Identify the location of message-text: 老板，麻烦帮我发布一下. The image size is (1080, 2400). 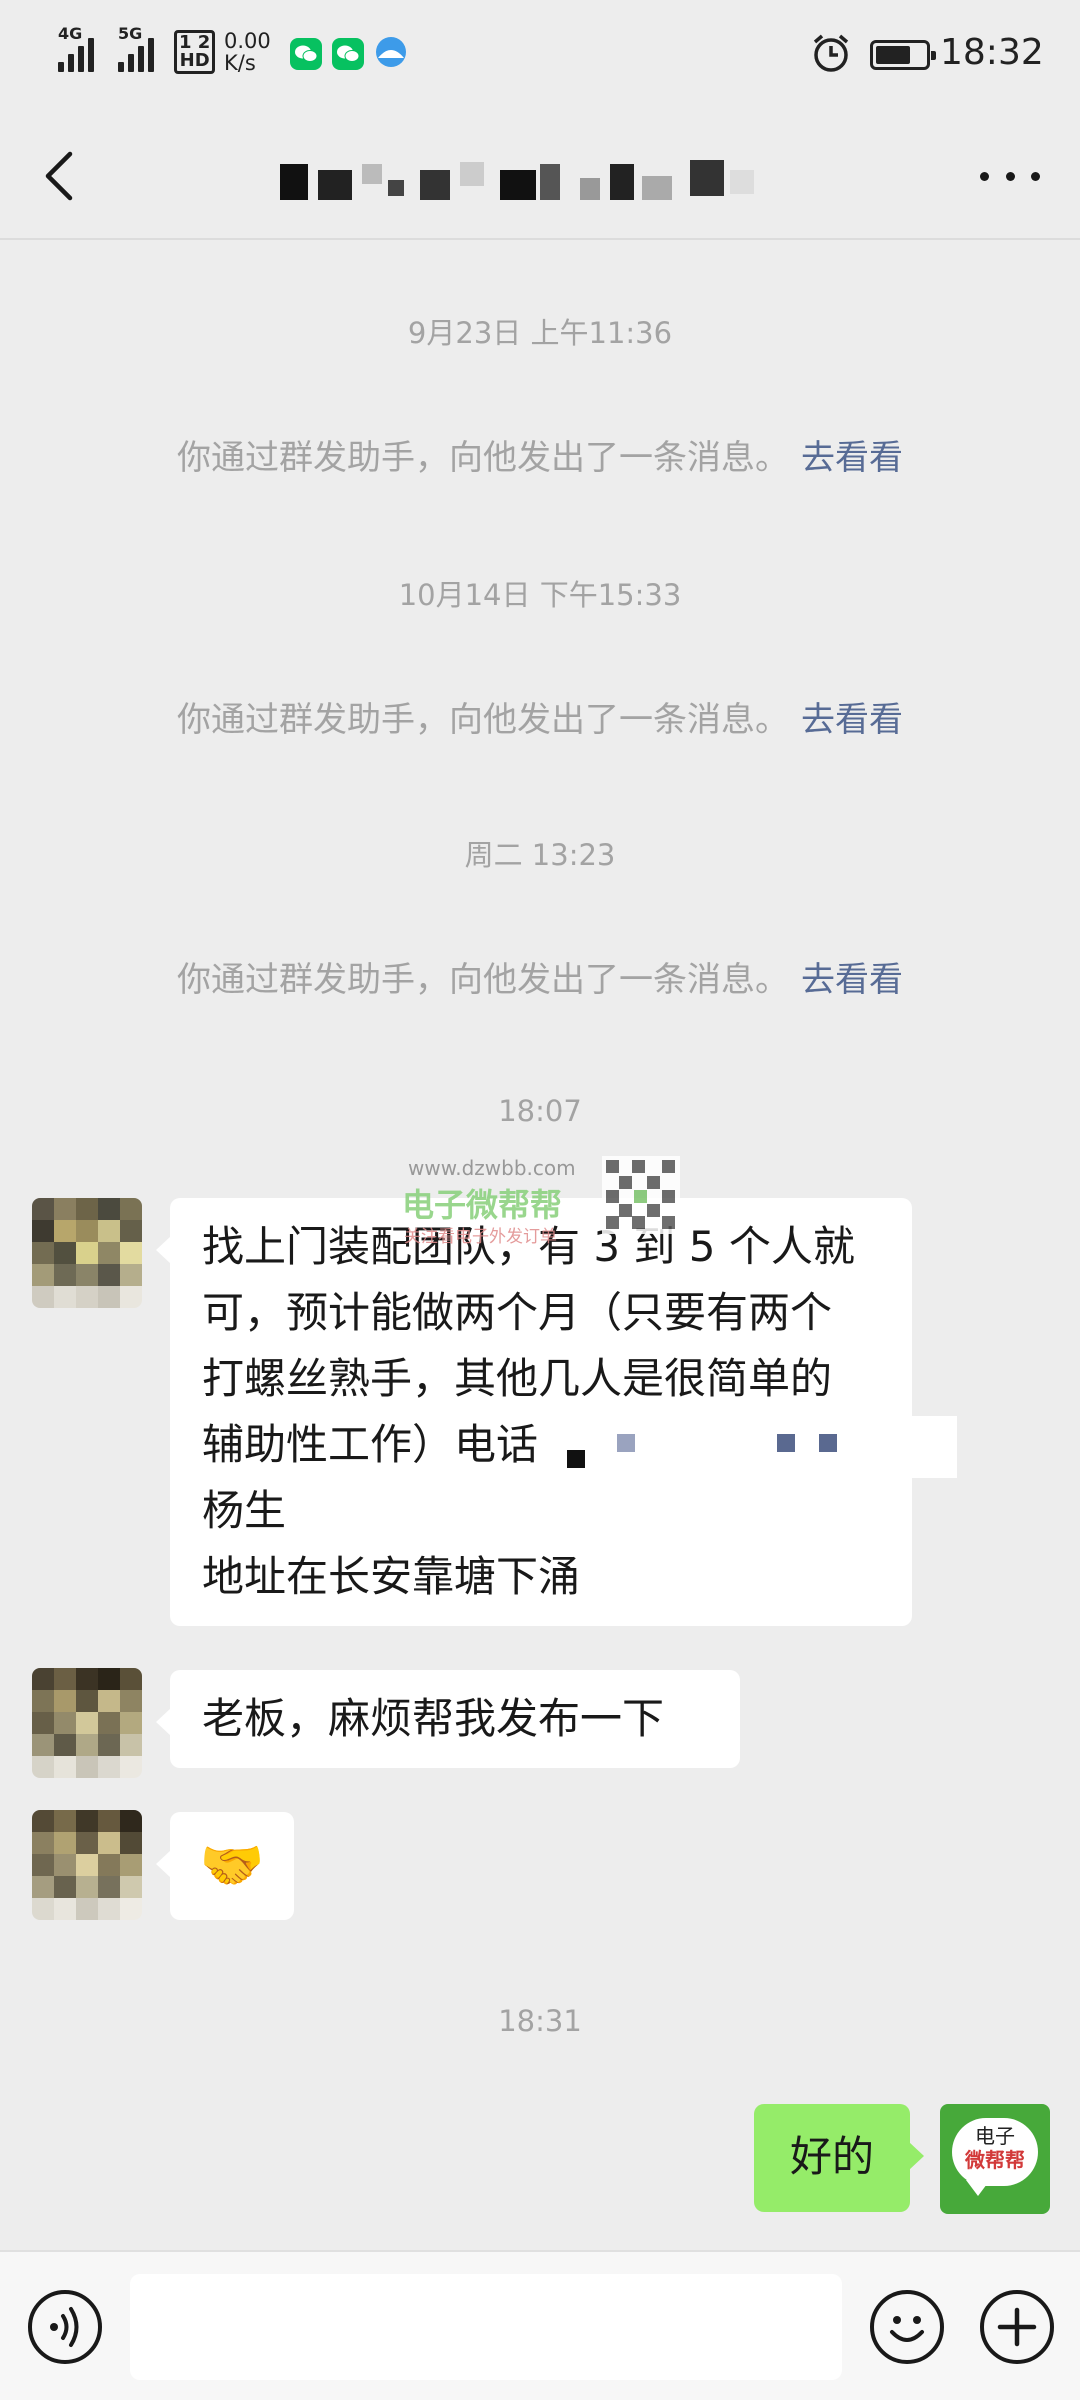
(433, 1718).